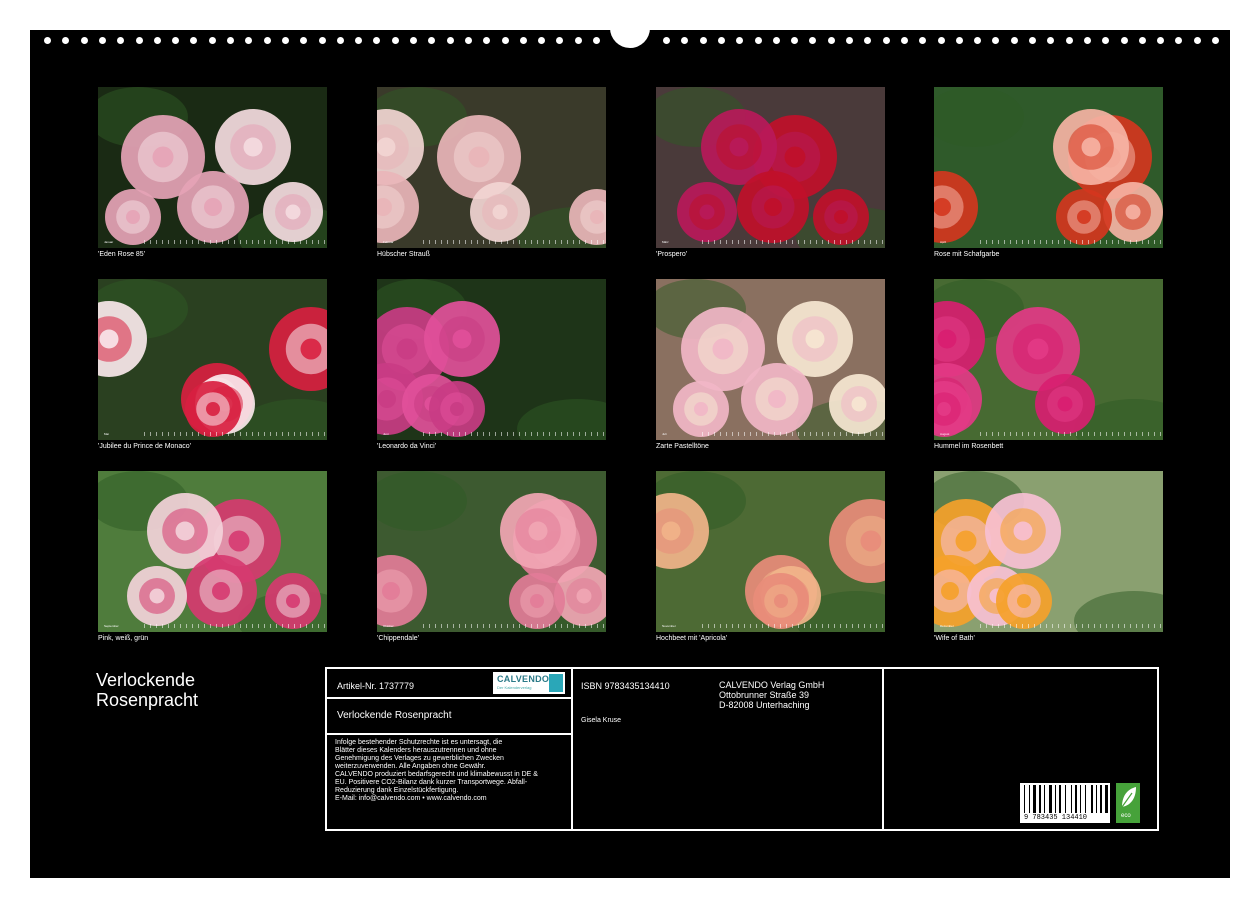 The height and width of the screenshot is (908, 1260). I want to click on strip-month-label: April, so click(943, 242).